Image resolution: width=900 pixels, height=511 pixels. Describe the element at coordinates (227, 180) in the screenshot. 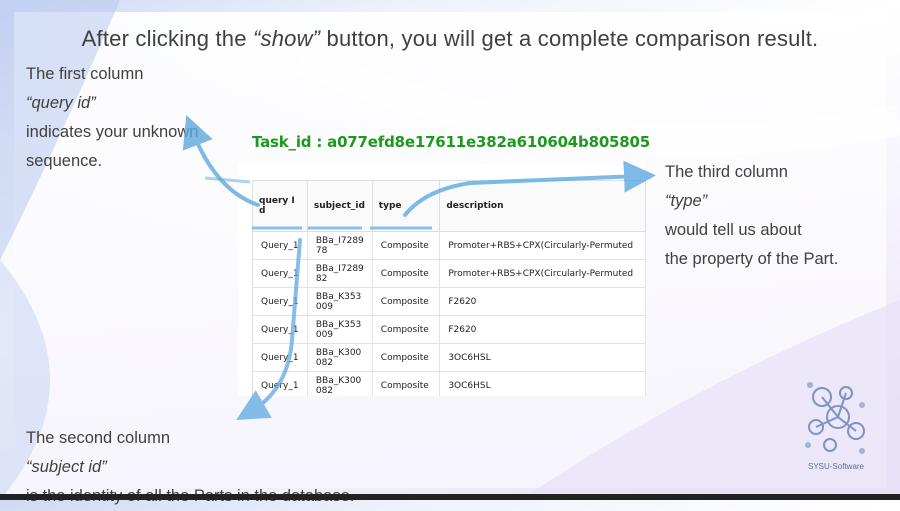

I see `arrow-guide-left` at that location.